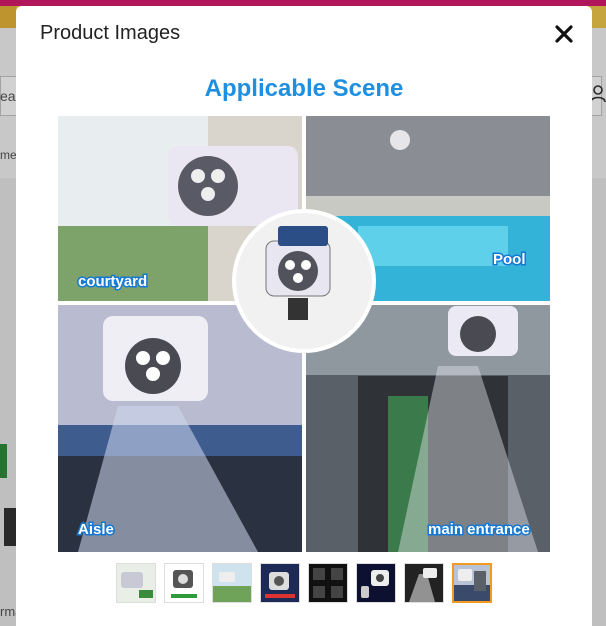 This screenshot has width=606, height=626. I want to click on modal-title: Product Images, so click(110, 33).